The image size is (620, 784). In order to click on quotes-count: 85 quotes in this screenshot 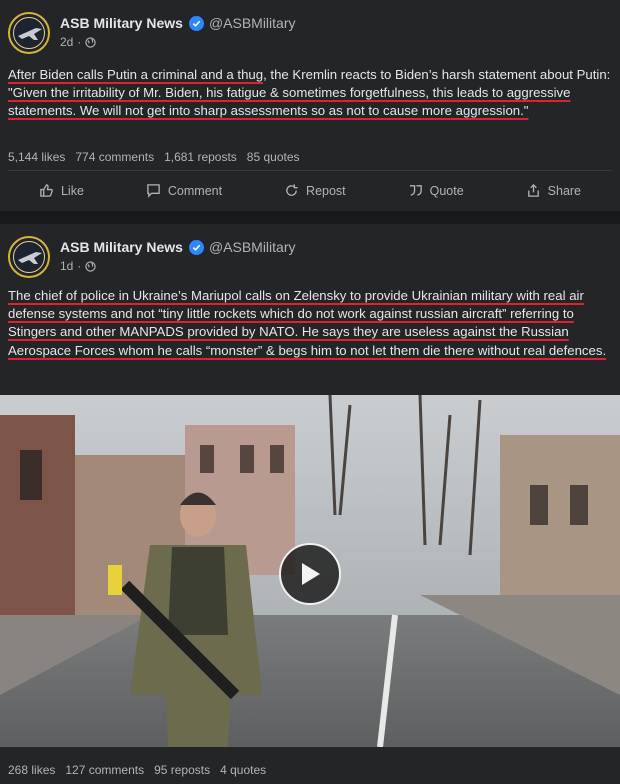, I will do `click(273, 157)`.